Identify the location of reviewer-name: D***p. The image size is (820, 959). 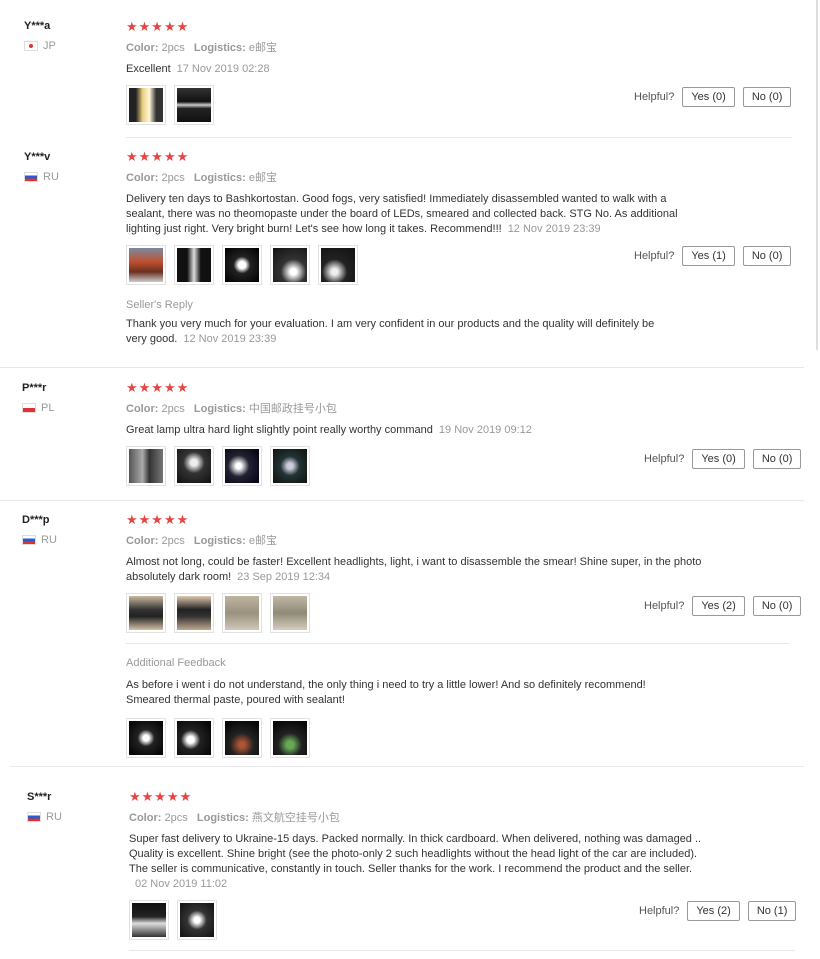
(36, 520).